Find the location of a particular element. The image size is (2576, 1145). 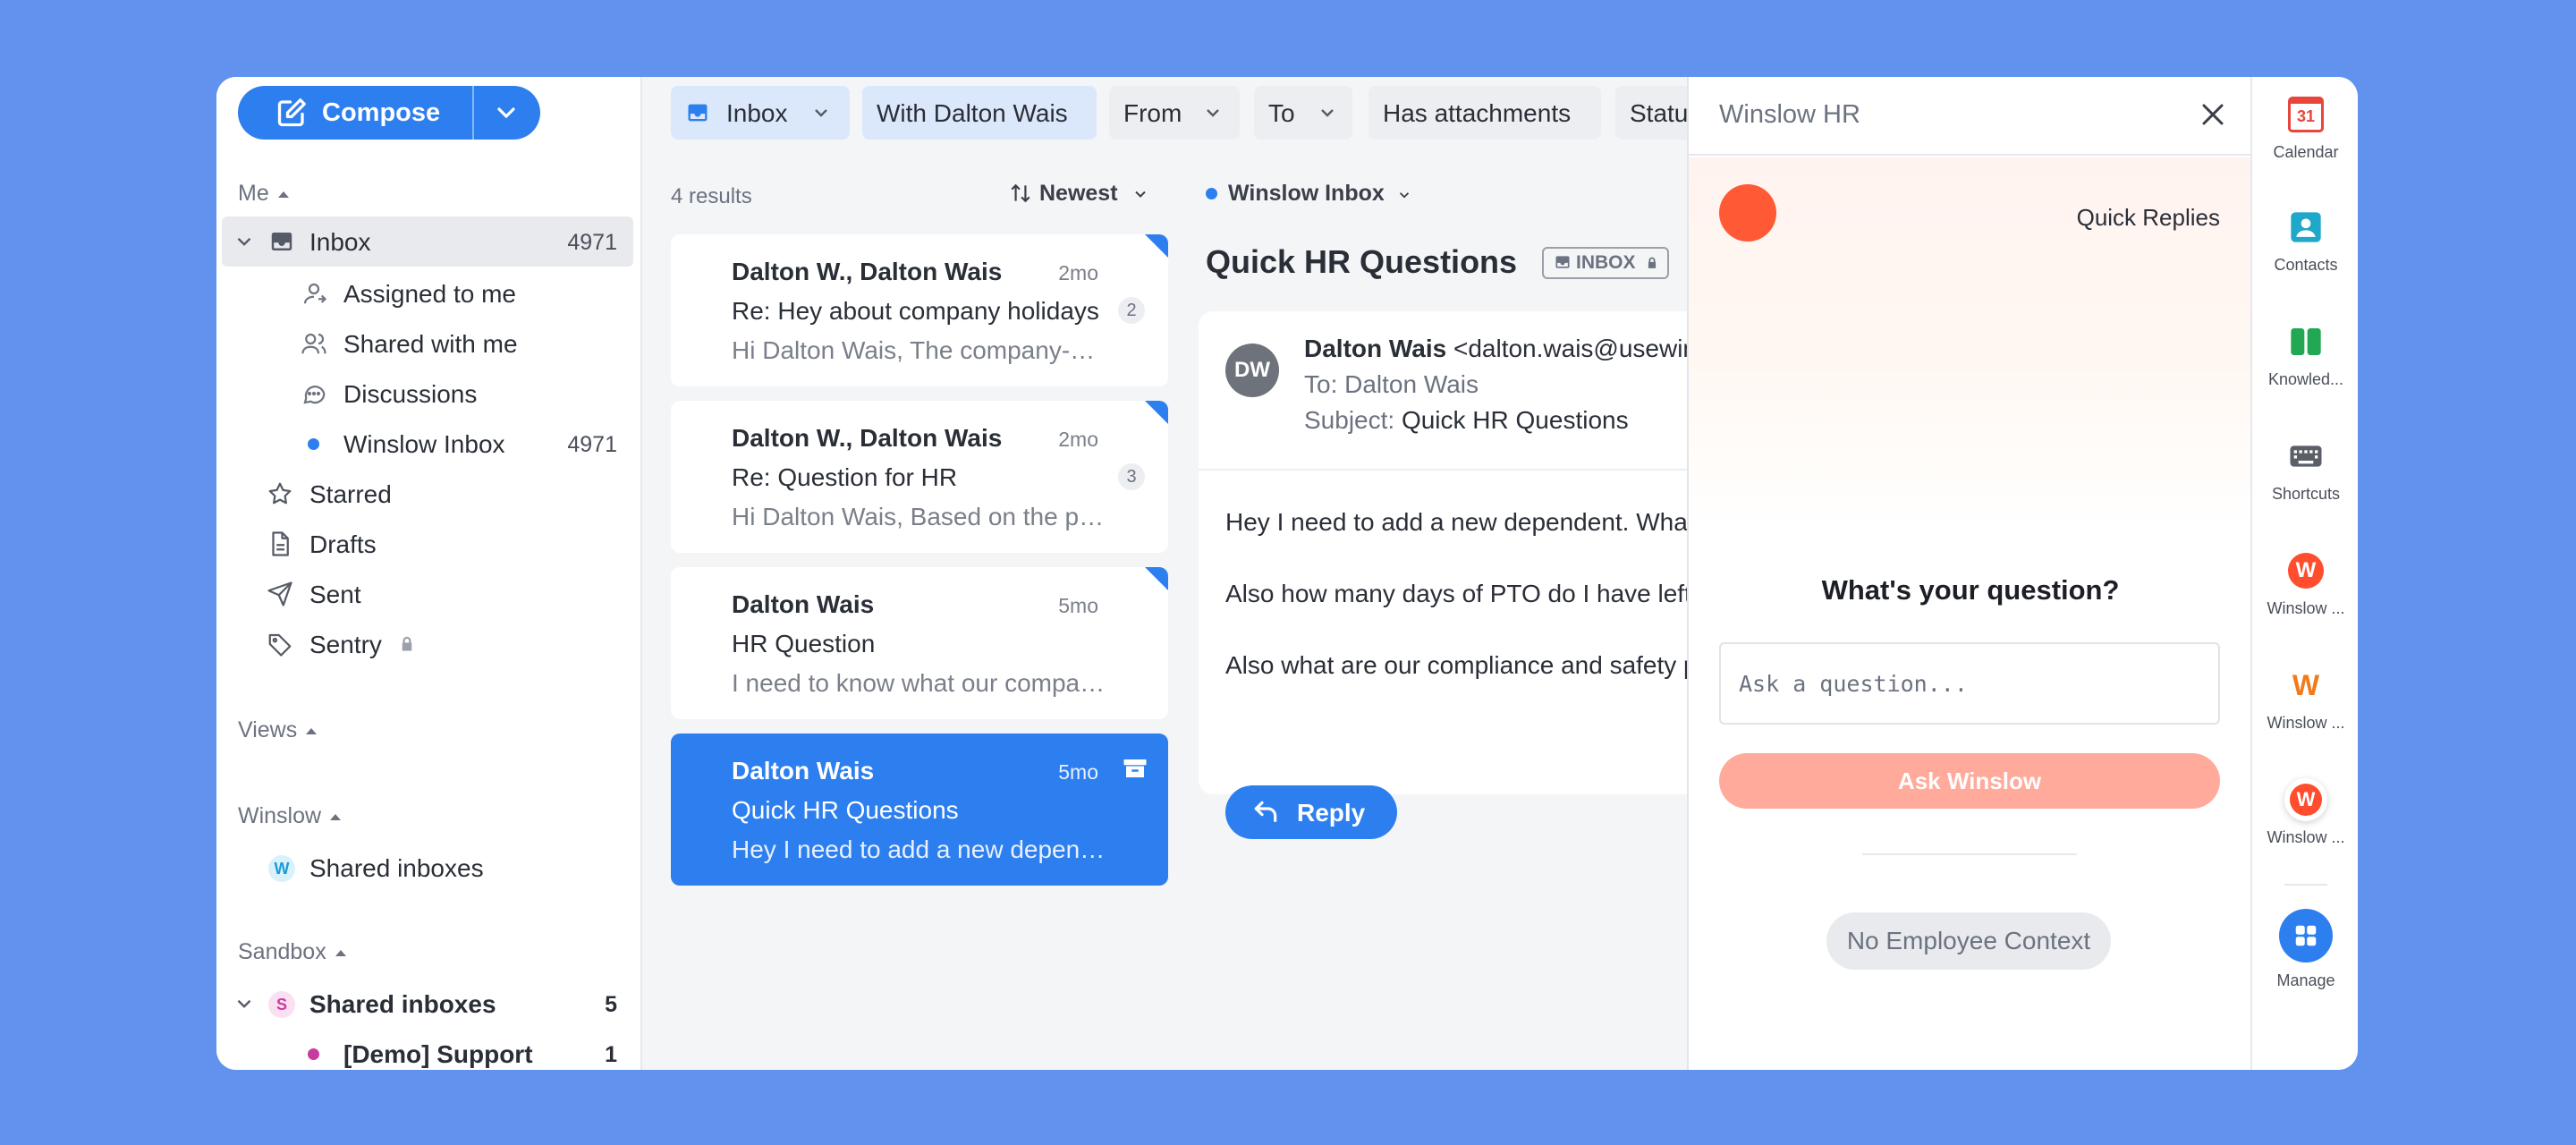

compose-divider is located at coordinates (473, 113).